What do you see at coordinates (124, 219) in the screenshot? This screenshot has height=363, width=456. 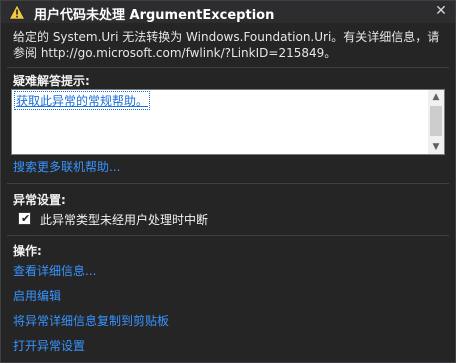 I see `break-when-unhandled-label: 此异常类型未经用户处理时中断` at bounding box center [124, 219].